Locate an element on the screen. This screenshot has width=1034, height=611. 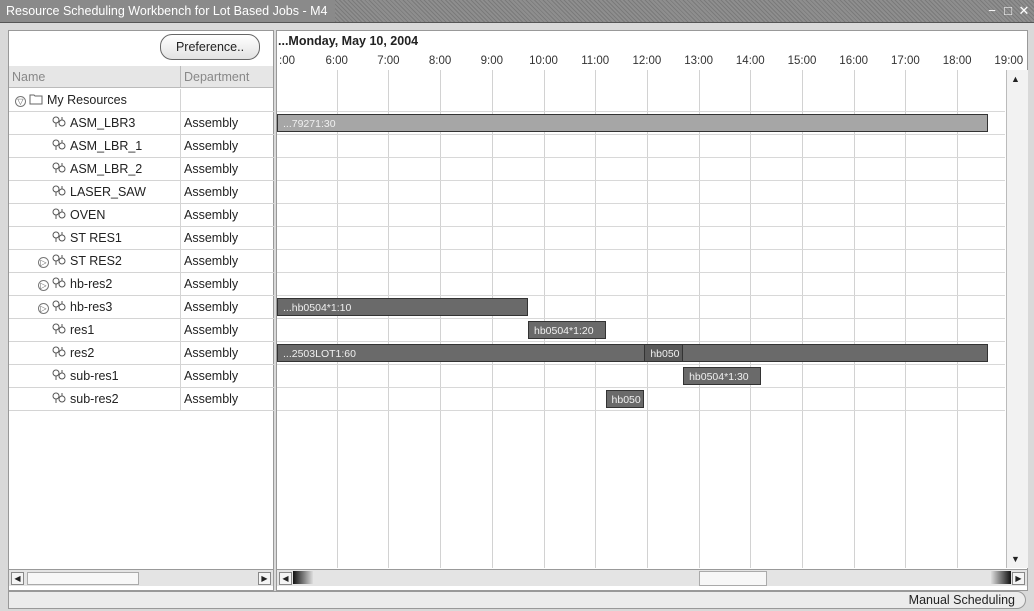
schedule-bar: hb0504*1:30 is located at coordinates (722, 376).